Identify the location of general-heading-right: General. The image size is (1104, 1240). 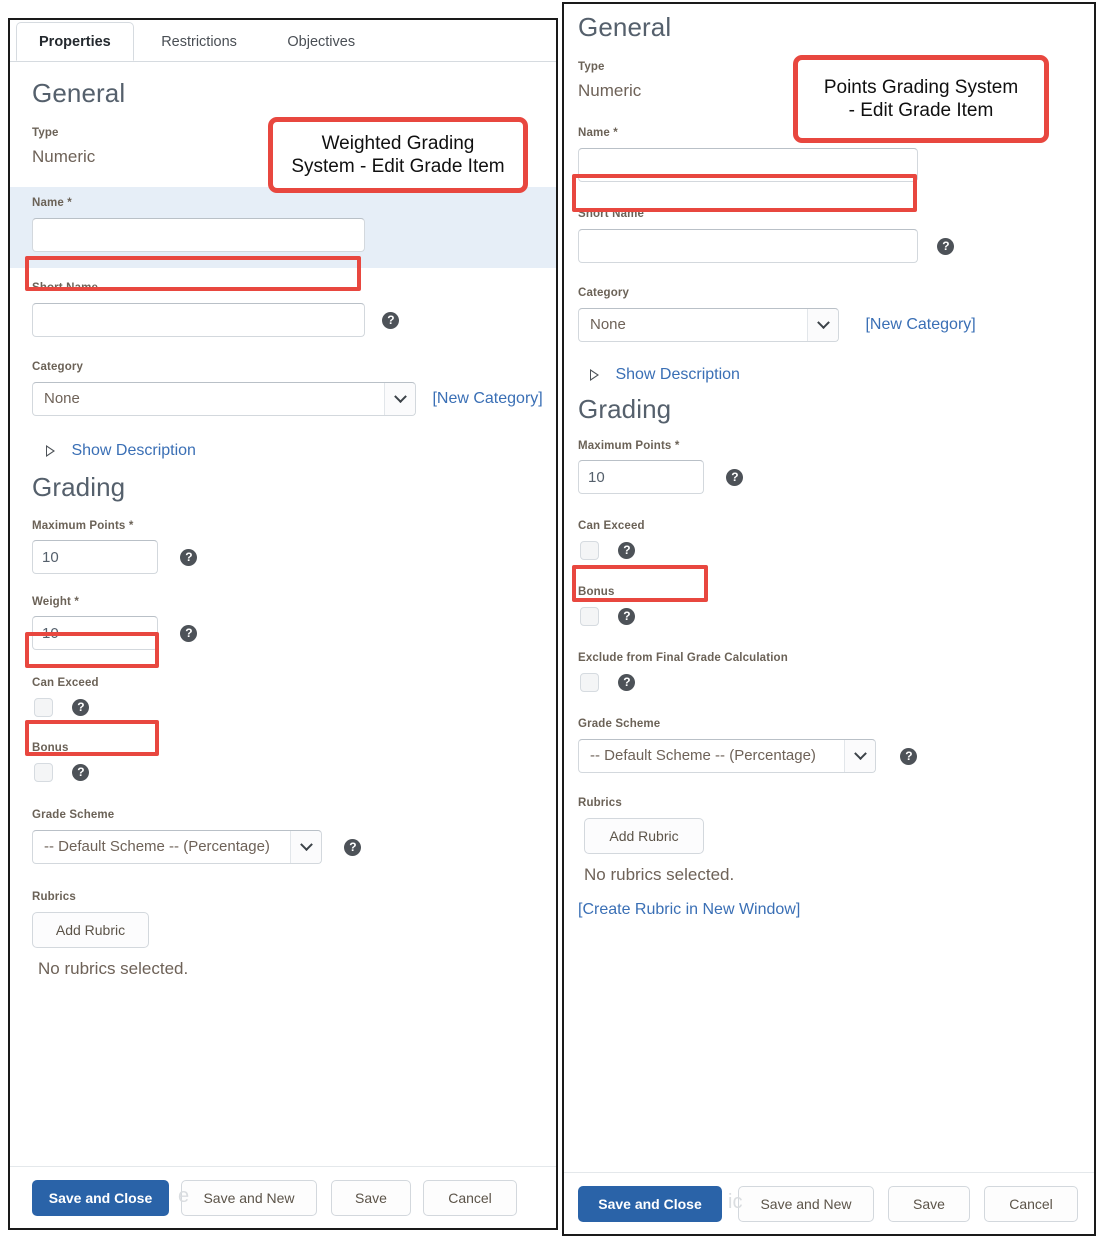
(625, 27).